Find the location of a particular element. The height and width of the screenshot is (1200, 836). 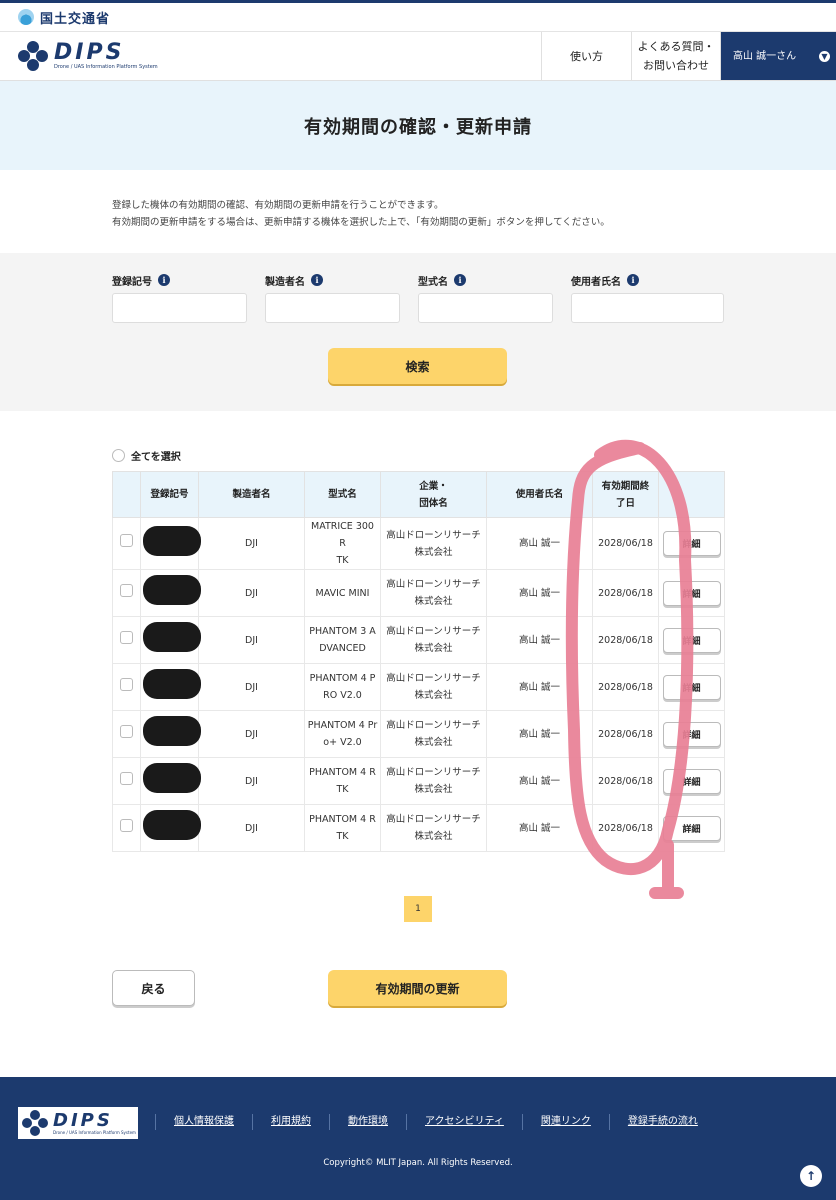

search-field-reg: 登録記号 i is located at coordinates (179, 298).